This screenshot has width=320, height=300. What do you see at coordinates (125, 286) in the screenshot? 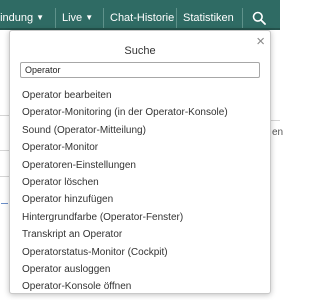
I see `search-result-item: Operator-Konsole öffnen` at bounding box center [125, 286].